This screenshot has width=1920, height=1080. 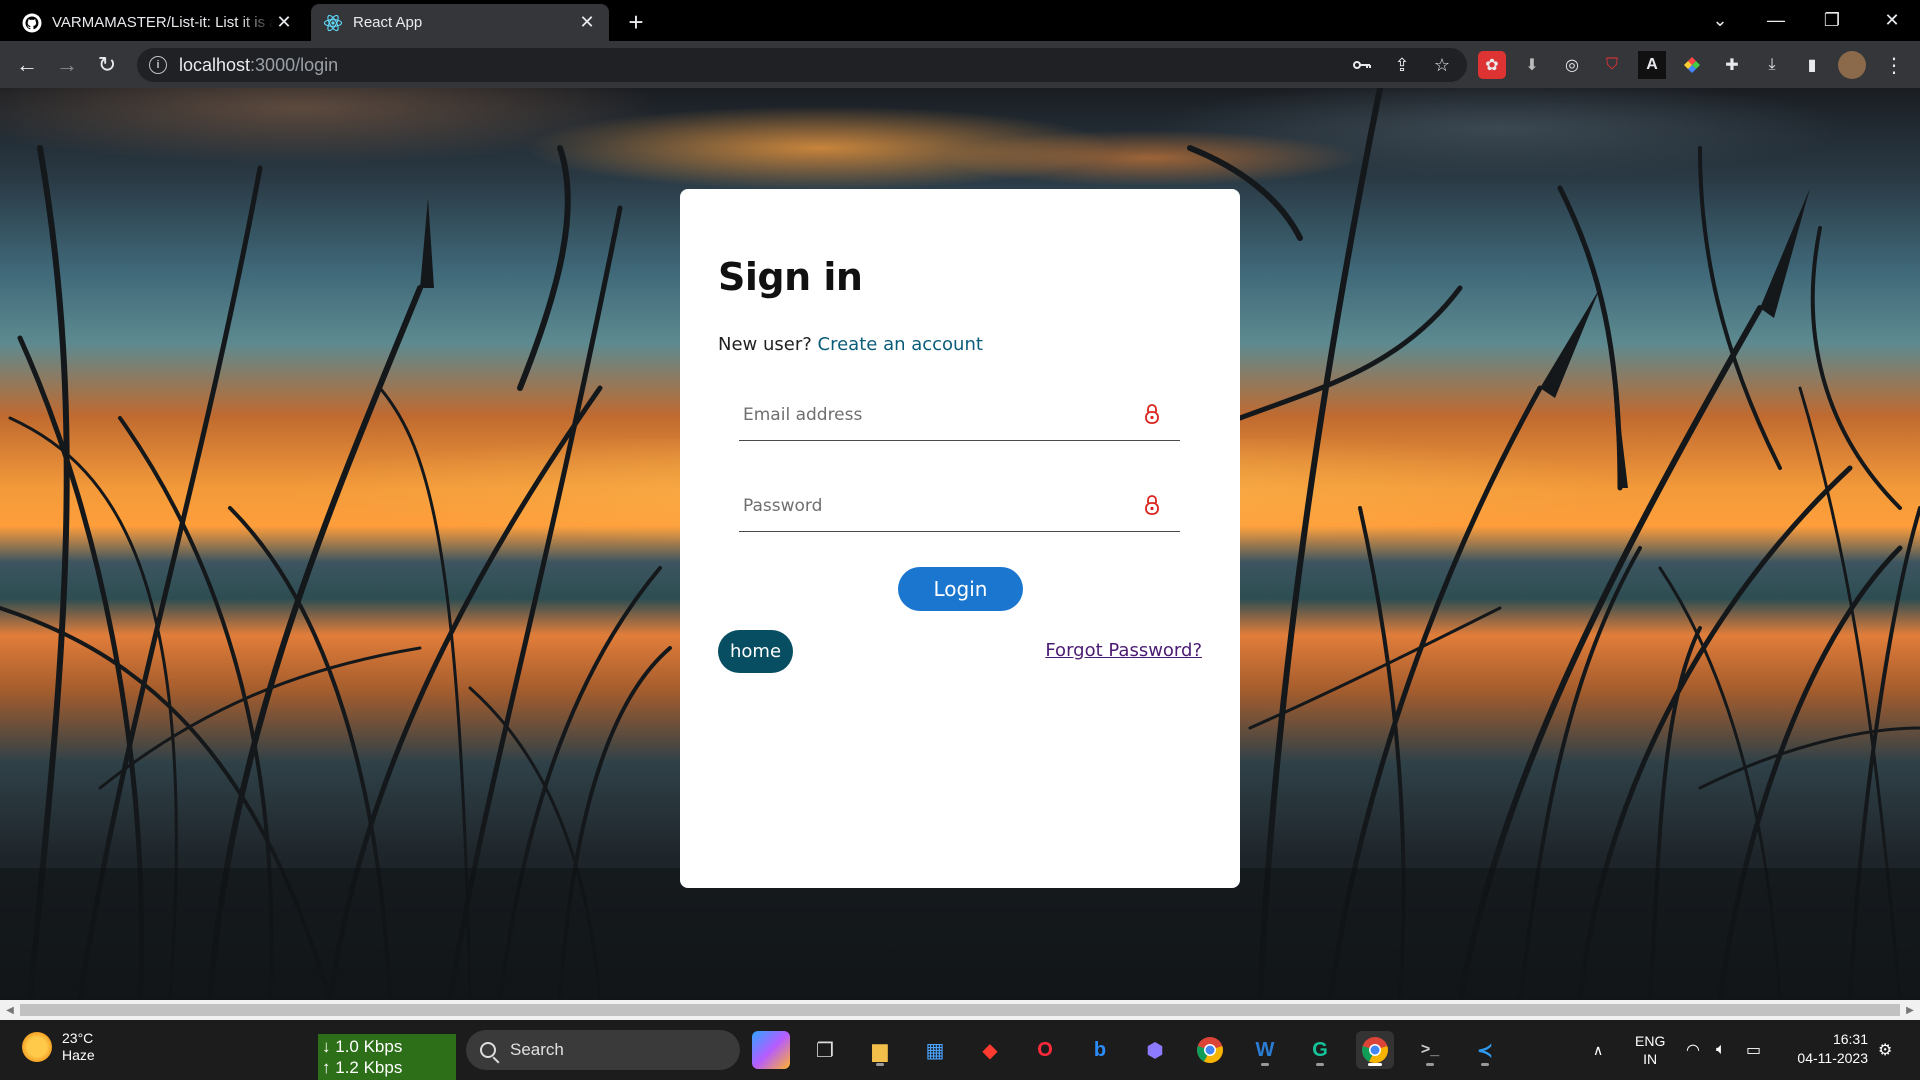 I want to click on address-bar: i localhost:3000/login ⇪ ☆, so click(x=802, y=65).